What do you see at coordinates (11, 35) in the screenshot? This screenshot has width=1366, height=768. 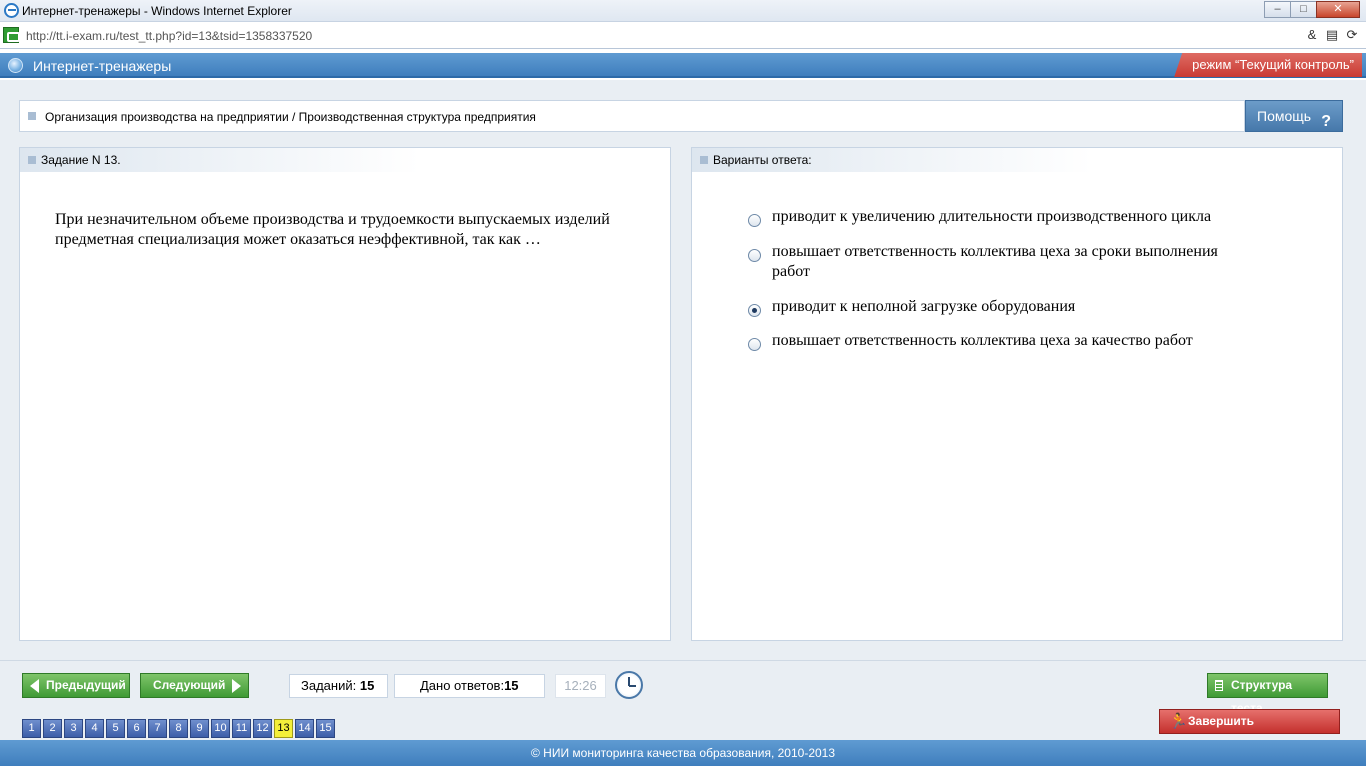 I see `favicon-icon` at bounding box center [11, 35].